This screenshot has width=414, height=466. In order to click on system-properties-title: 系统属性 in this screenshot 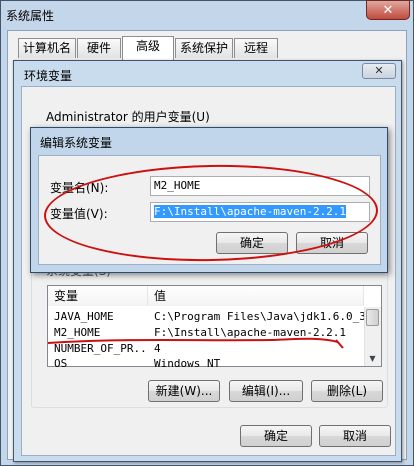, I will do `click(30, 16)`.